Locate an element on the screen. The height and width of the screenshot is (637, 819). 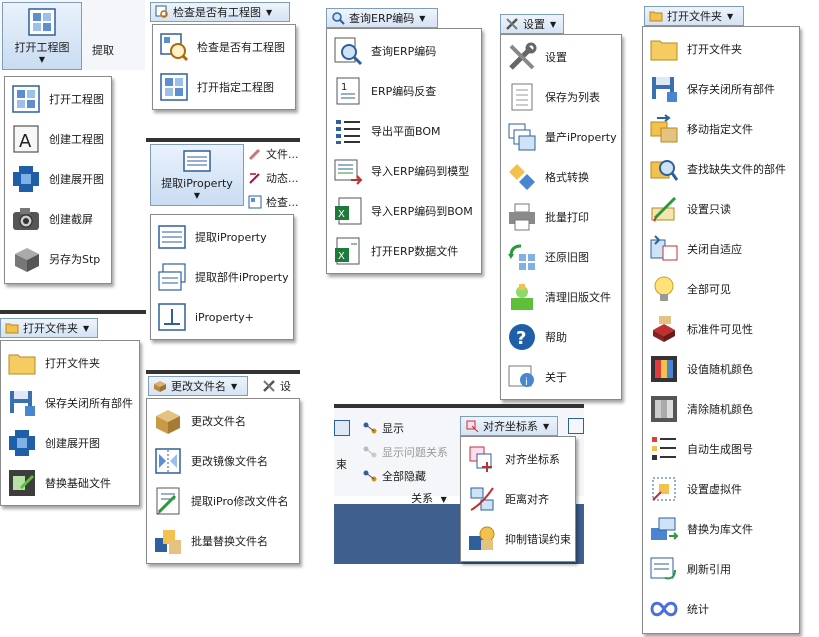
menu-item-check-drawing: 检查是否有工程图 is located at coordinates (224, 47).